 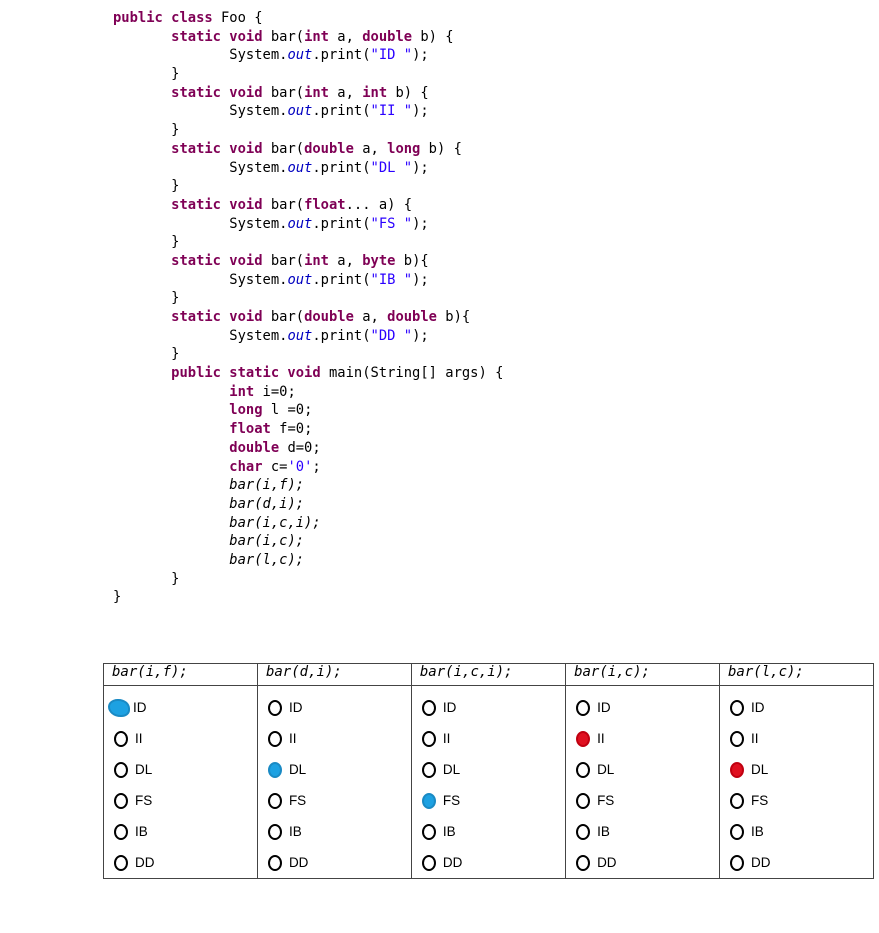 What do you see at coordinates (300, 466) in the screenshot?
I see `code-token: '0'` at bounding box center [300, 466].